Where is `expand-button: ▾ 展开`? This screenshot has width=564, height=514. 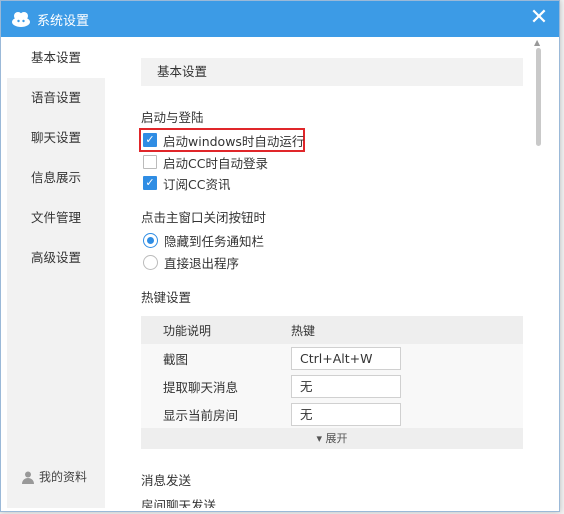 expand-button: ▾ 展开 is located at coordinates (332, 438).